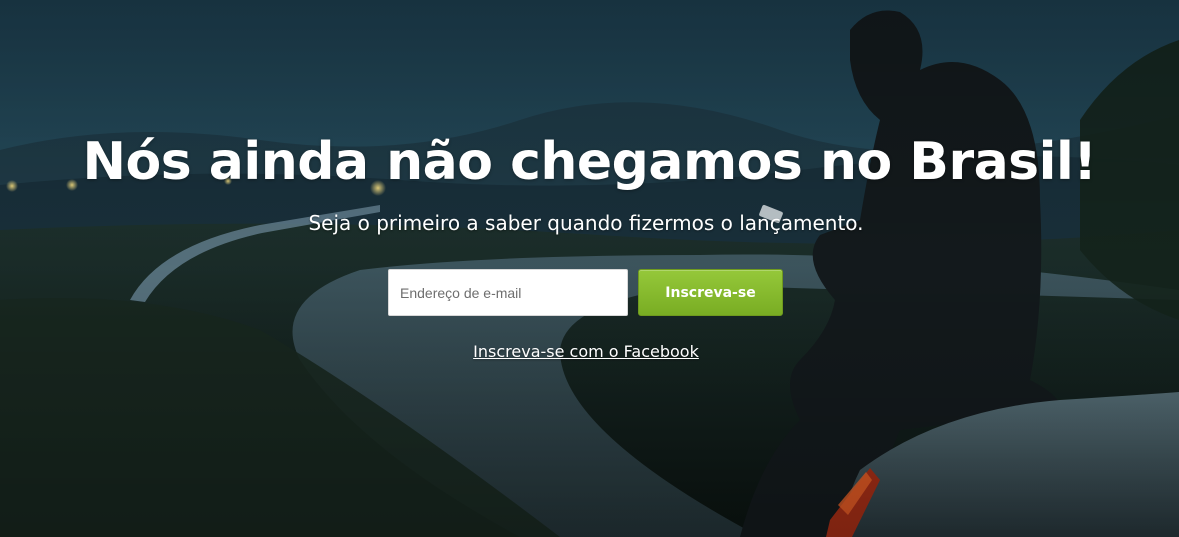 The height and width of the screenshot is (537, 1179). What do you see at coordinates (508, 292) in the screenshot?
I see `email-field` at bounding box center [508, 292].